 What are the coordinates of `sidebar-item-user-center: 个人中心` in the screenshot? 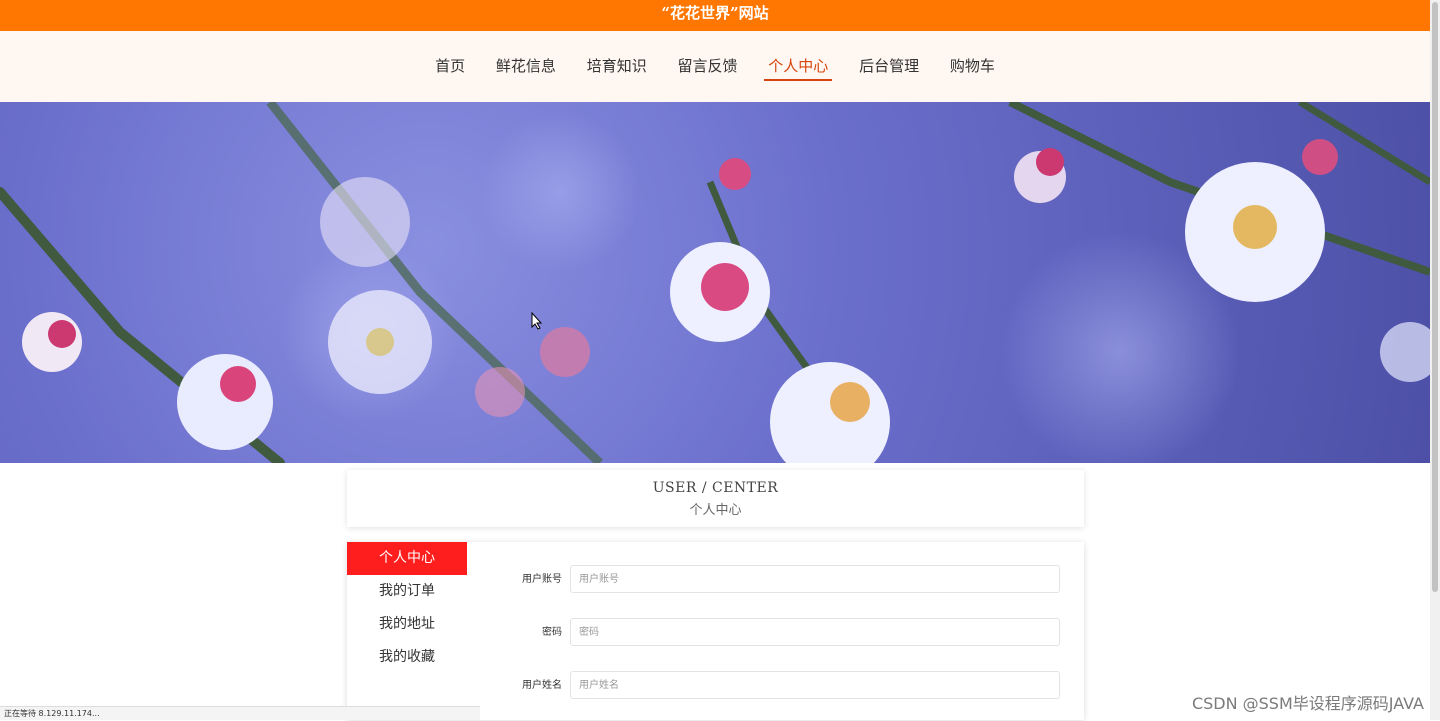 It's located at (407, 558).